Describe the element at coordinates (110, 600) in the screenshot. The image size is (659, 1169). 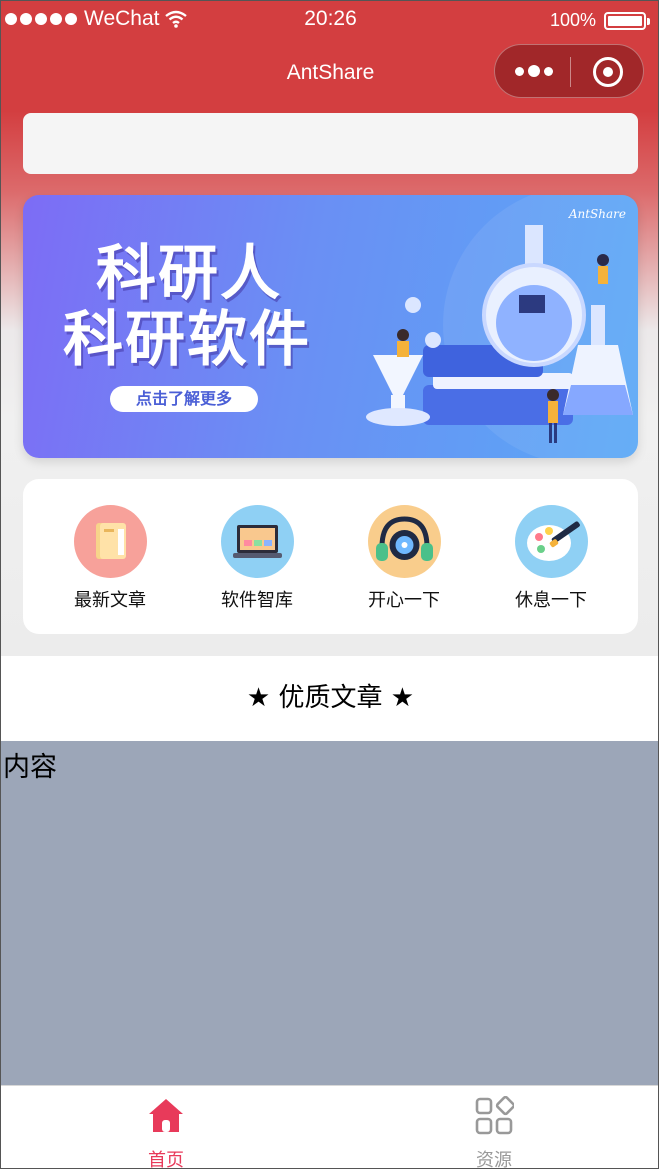
I see `quick-nav-label: 最新文章` at that location.